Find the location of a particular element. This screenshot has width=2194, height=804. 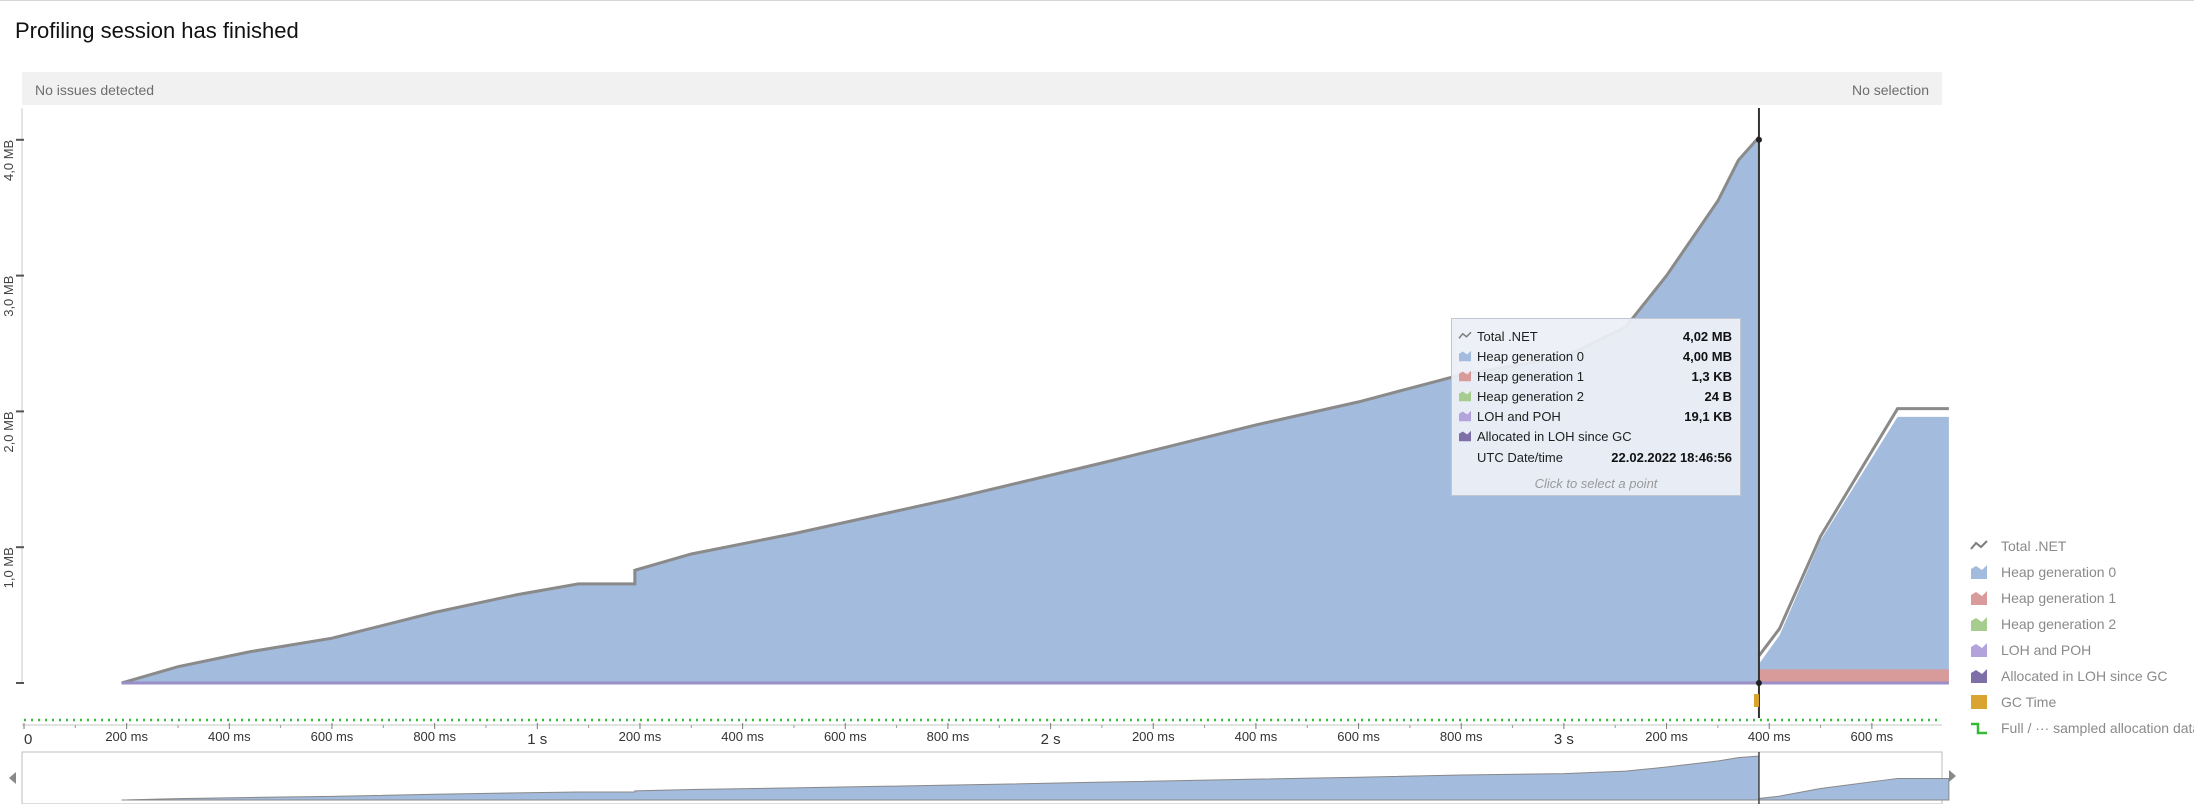

y-tick-label: 4,0 MB is located at coordinates (8, 160).